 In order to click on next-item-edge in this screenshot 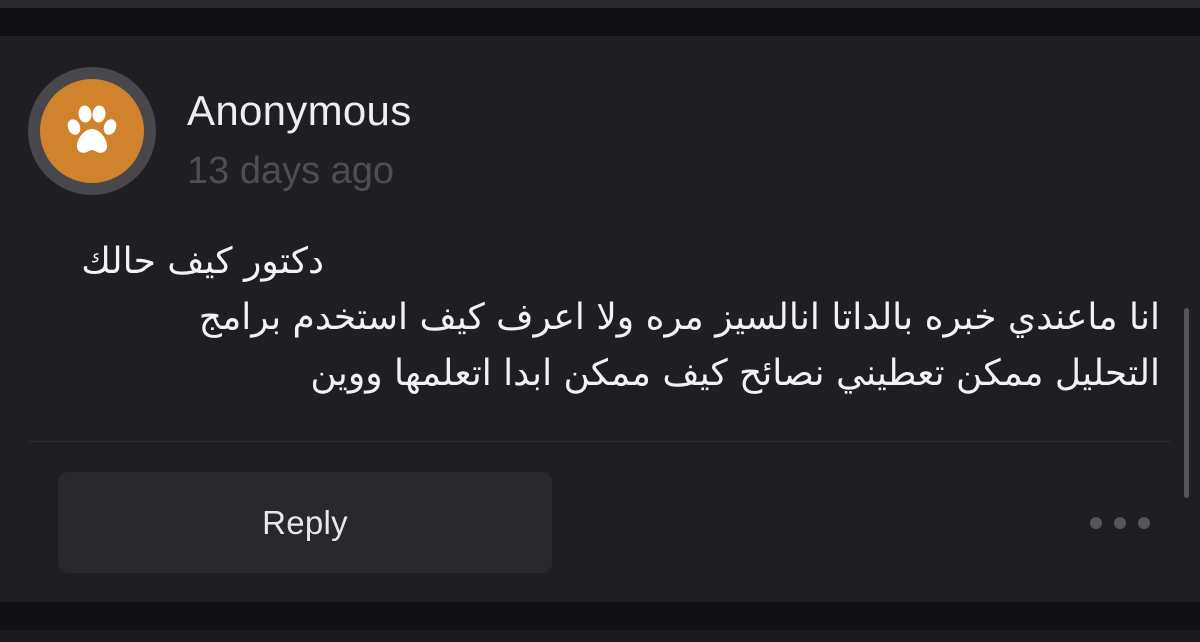, I will do `click(600, 636)`.